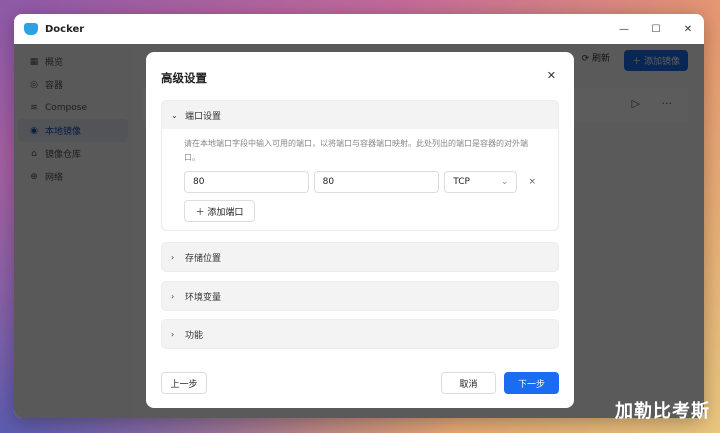 This screenshot has width=720, height=433. Describe the element at coordinates (656, 60) in the screenshot. I see `add-image-button: ＋ 添加镜像` at that location.